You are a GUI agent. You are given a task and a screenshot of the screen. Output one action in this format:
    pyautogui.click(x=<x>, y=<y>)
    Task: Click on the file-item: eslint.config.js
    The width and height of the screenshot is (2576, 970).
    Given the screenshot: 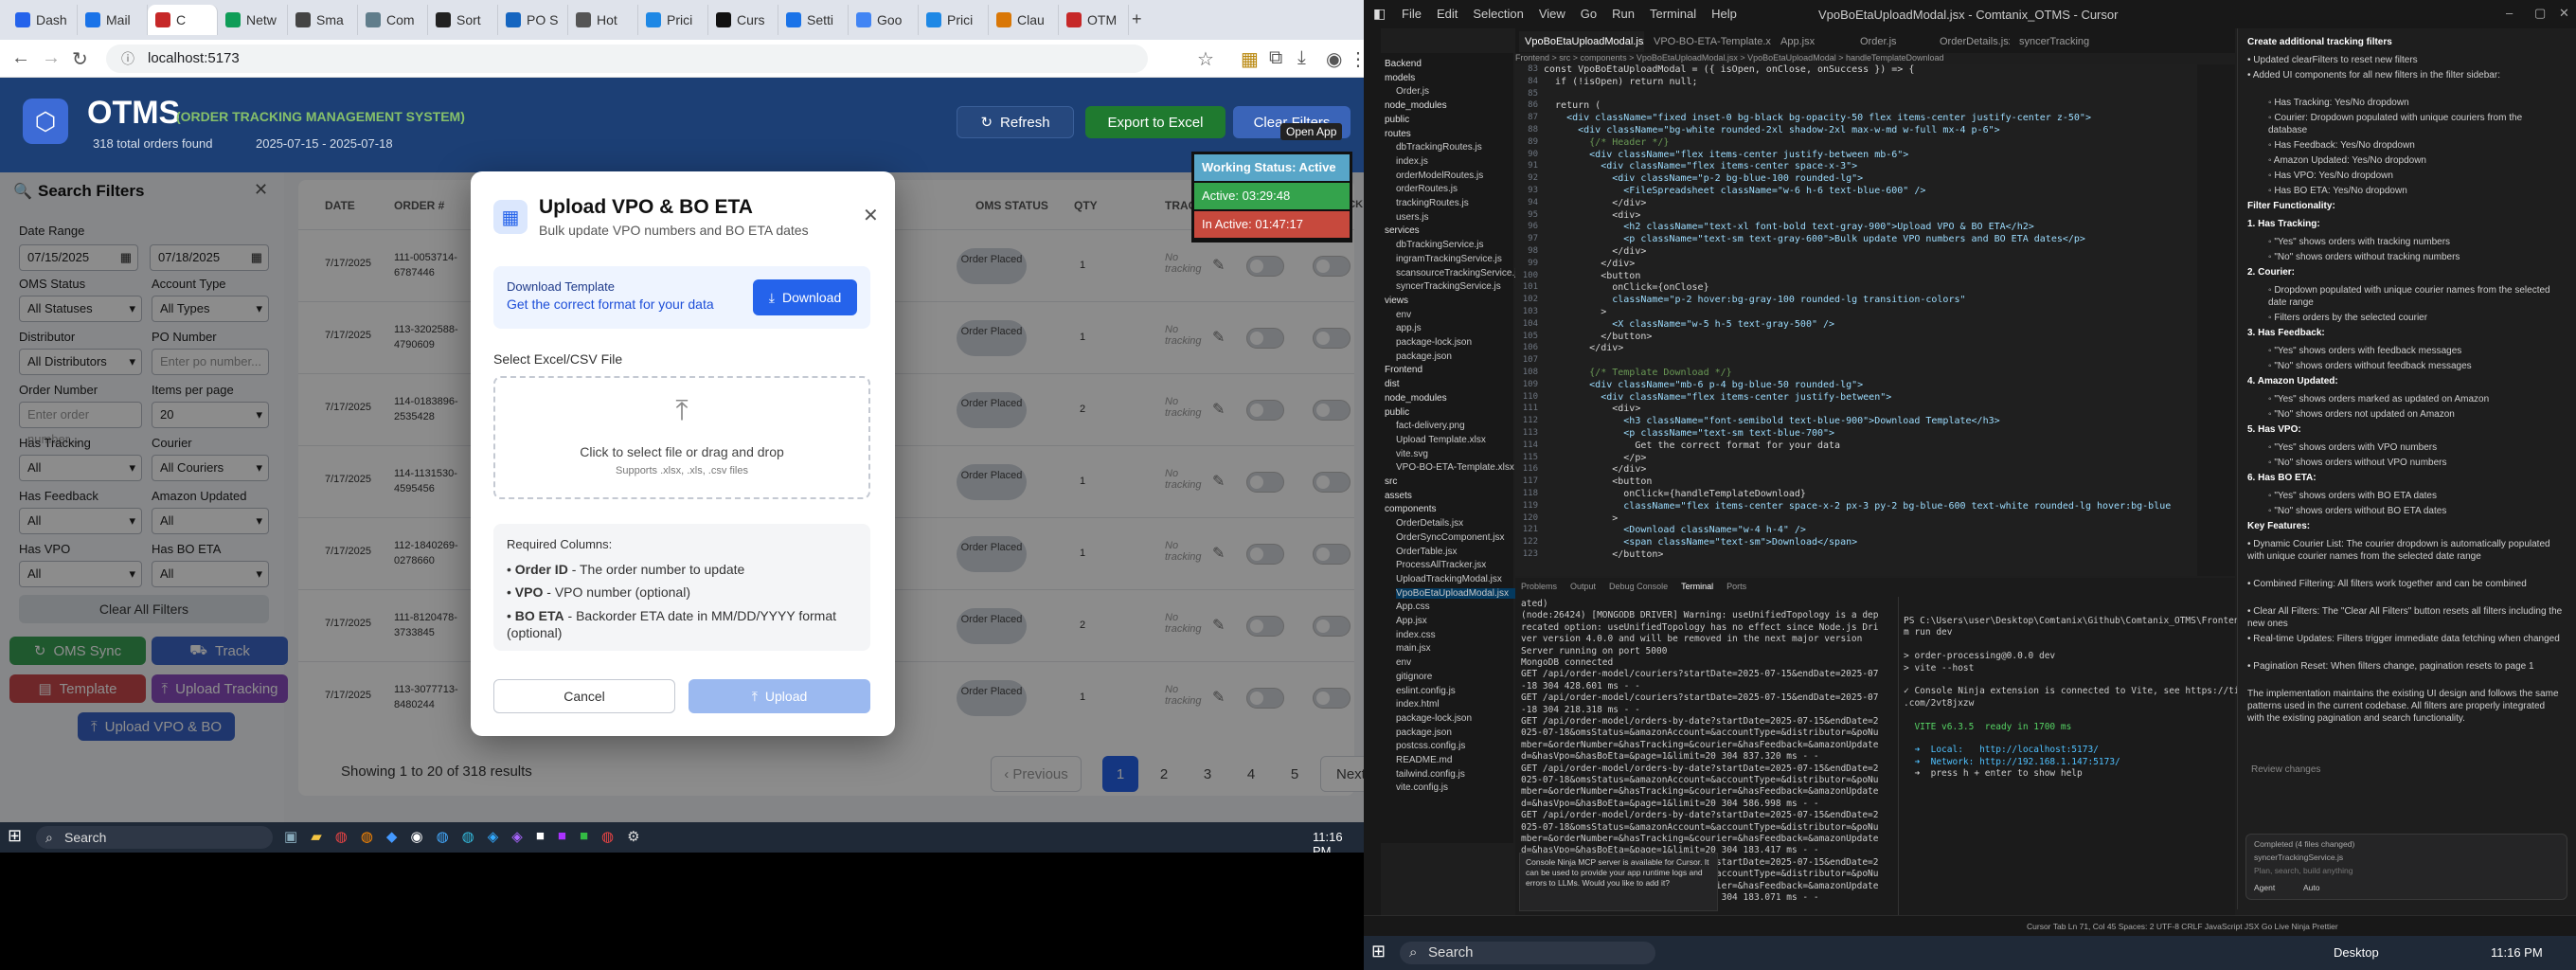 What is the action you would take?
    pyautogui.click(x=1426, y=691)
    